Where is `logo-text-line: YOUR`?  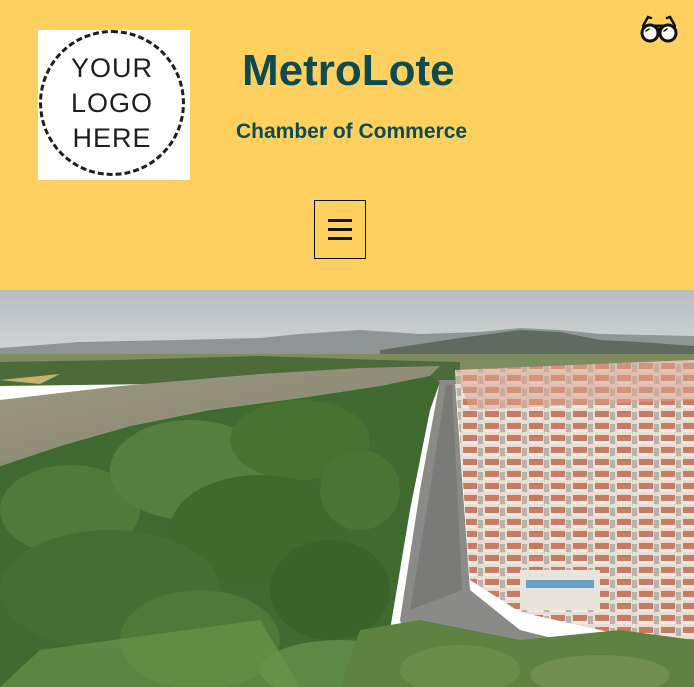
logo-text-line: YOUR is located at coordinates (111, 67).